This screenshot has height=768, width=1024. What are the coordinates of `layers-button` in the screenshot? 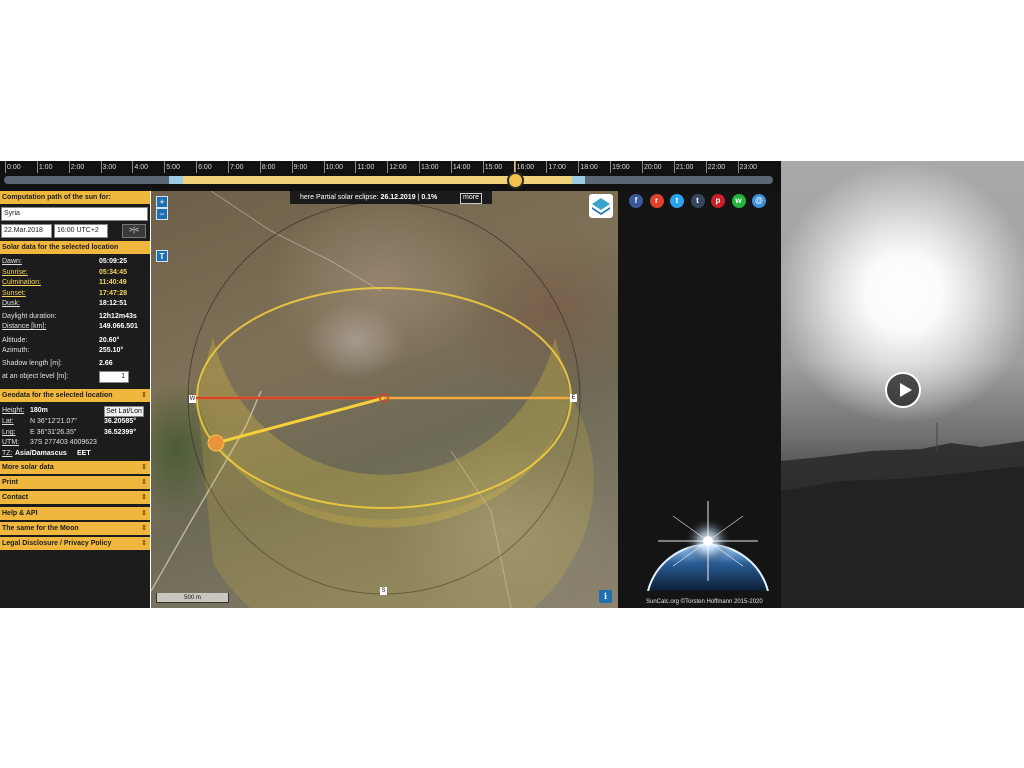 It's located at (601, 206).